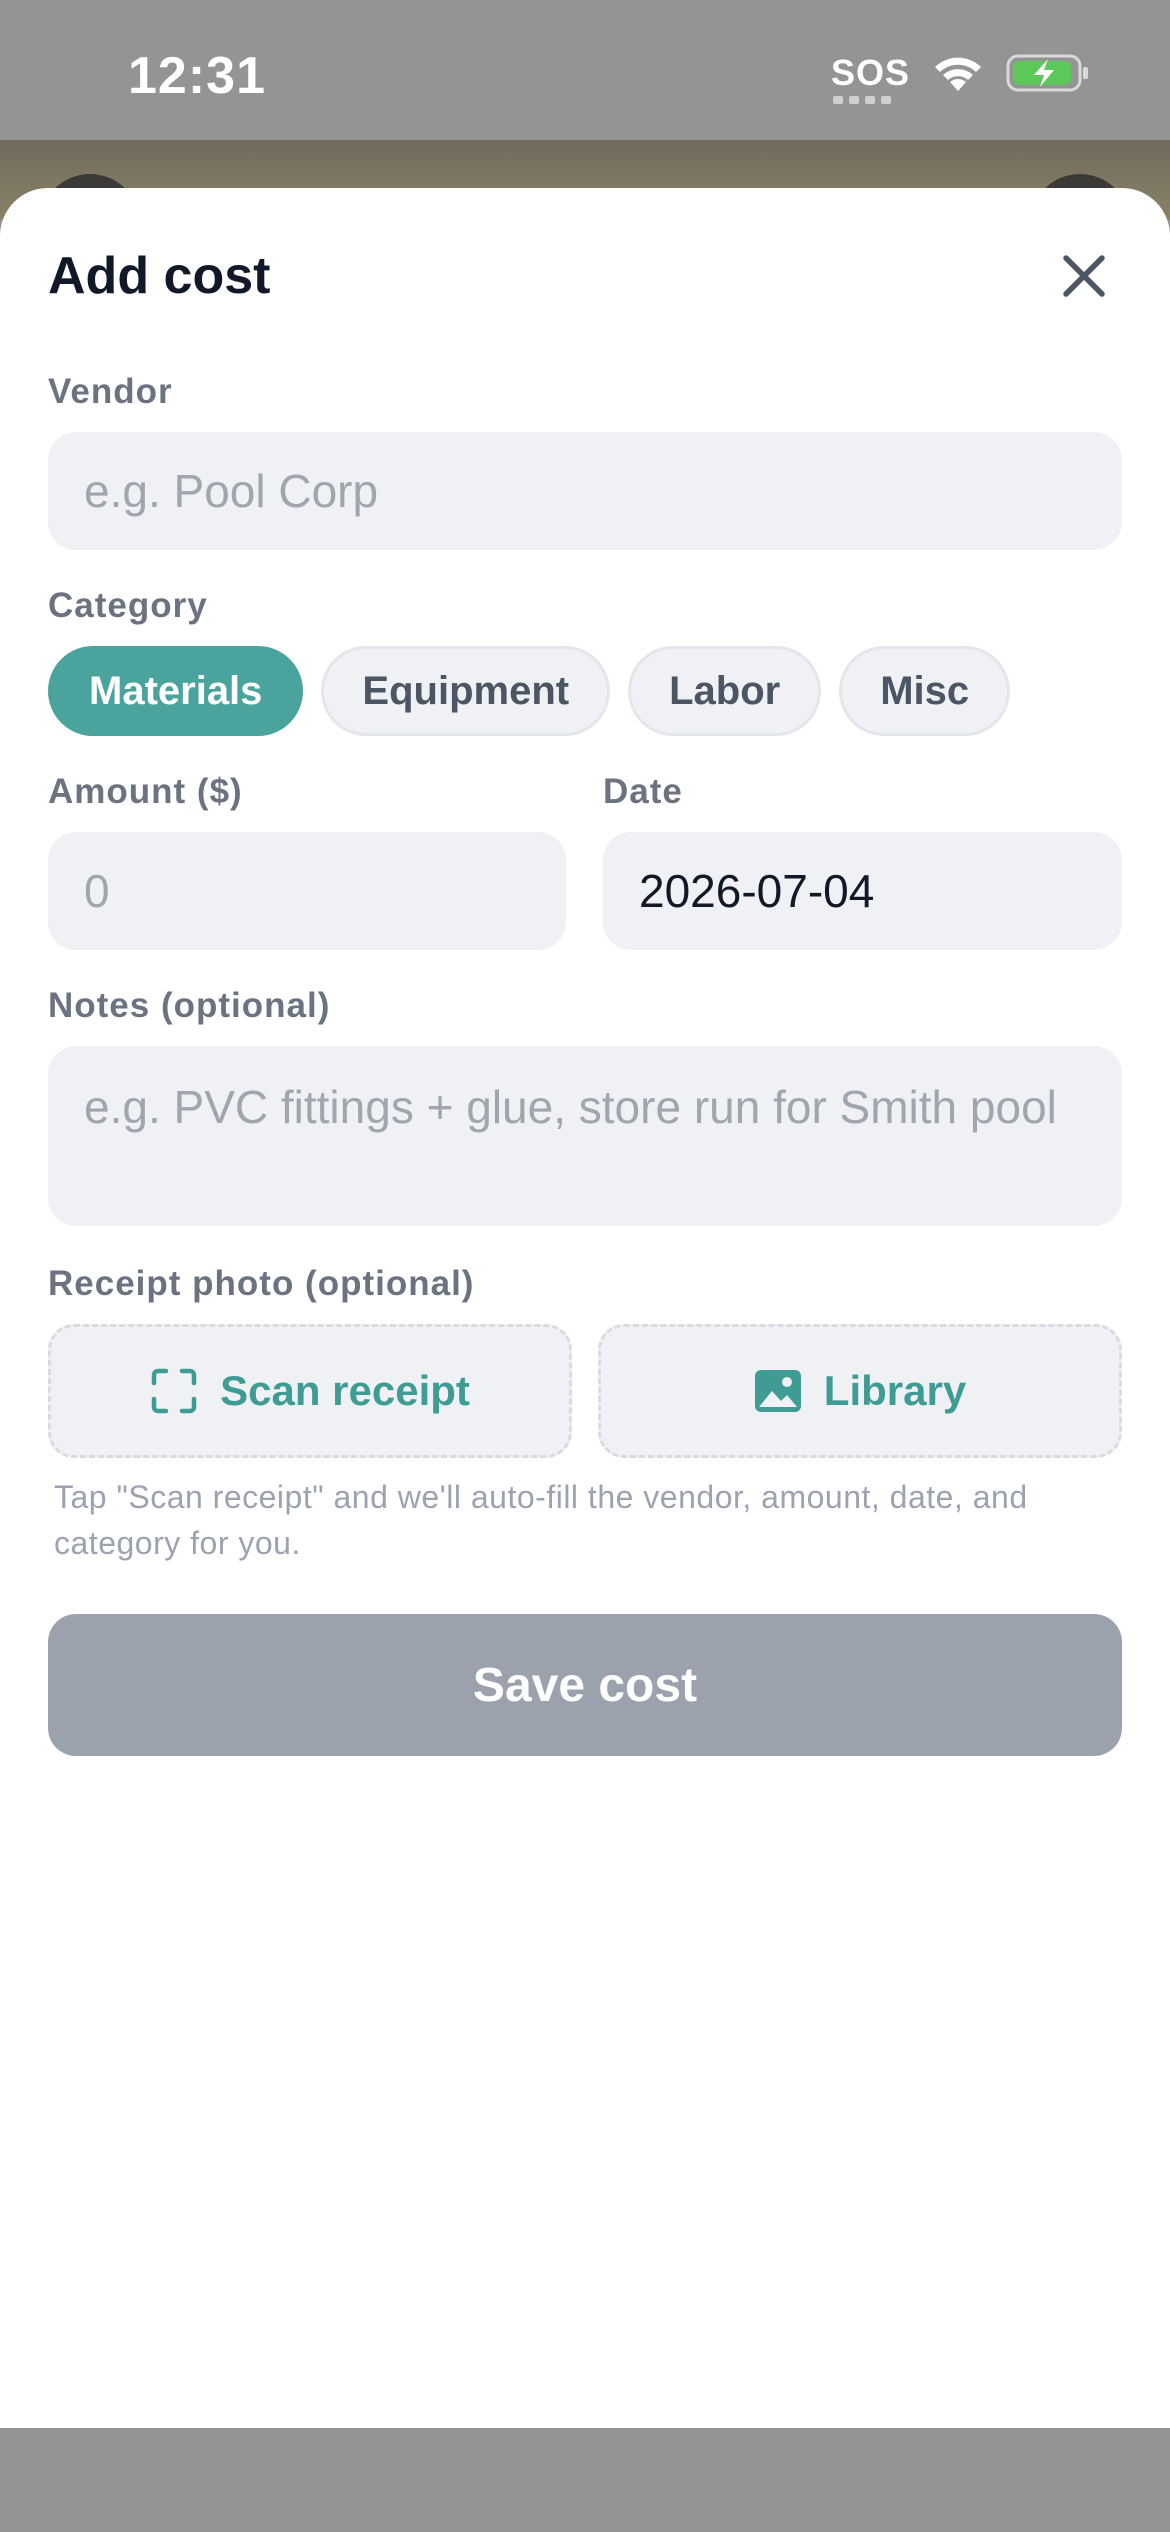 The width and height of the screenshot is (1170, 2532). I want to click on category-chip-equipment: Equipment, so click(466, 691).